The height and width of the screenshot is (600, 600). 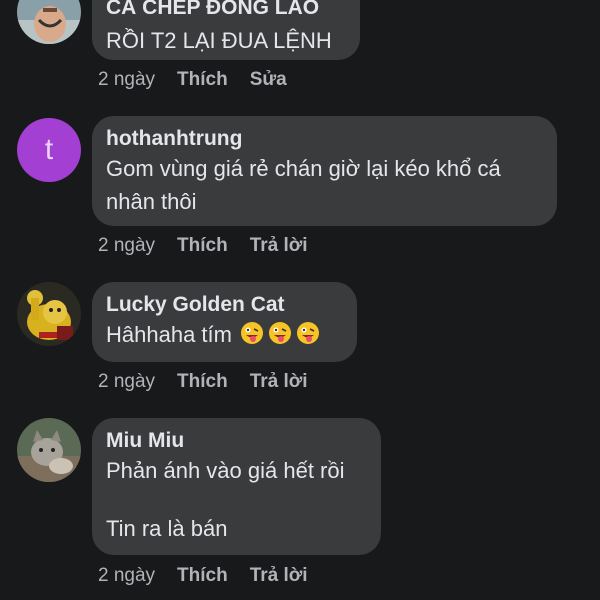 I want to click on comment-bubble: CÁ CHÉP ĐÔNG LÀO RỒI T2 LẠI ĐUA LỆNH, so click(x=226, y=30).